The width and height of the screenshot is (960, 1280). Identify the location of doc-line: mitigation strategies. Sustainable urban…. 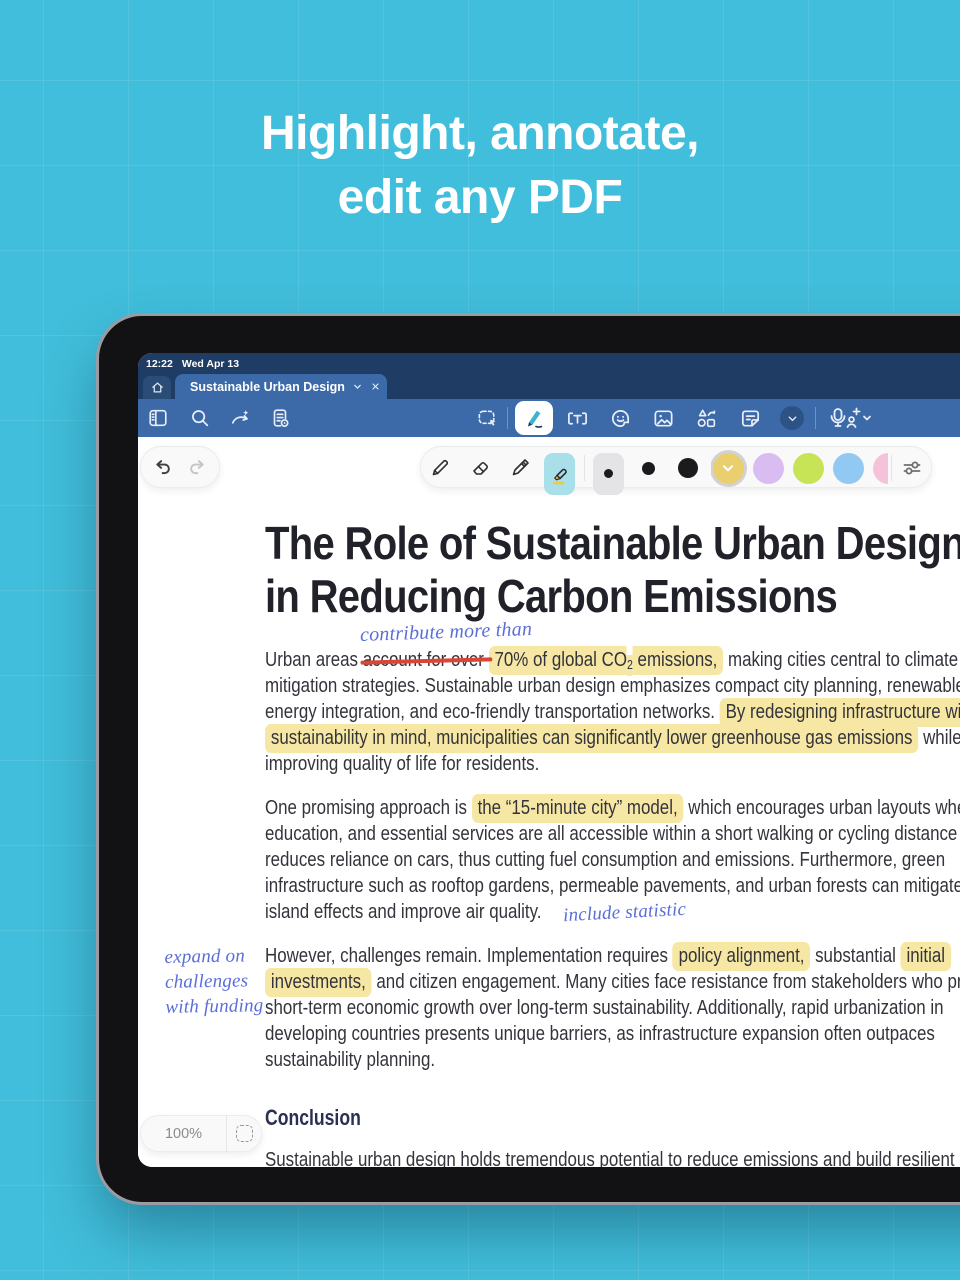
(612, 686).